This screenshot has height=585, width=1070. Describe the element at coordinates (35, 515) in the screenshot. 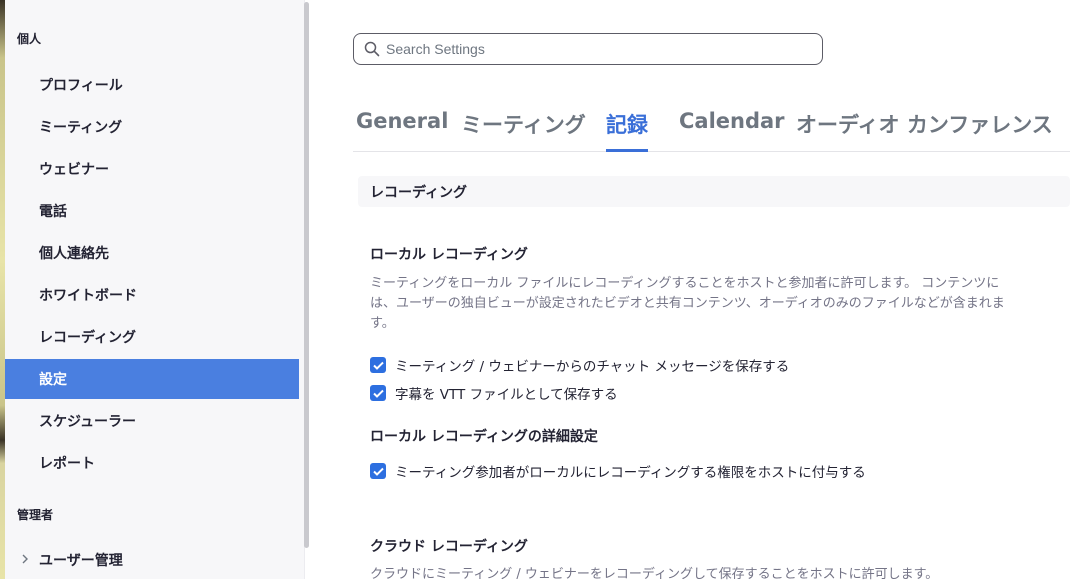

I see `sidebar-section-admin: 管理者` at that location.